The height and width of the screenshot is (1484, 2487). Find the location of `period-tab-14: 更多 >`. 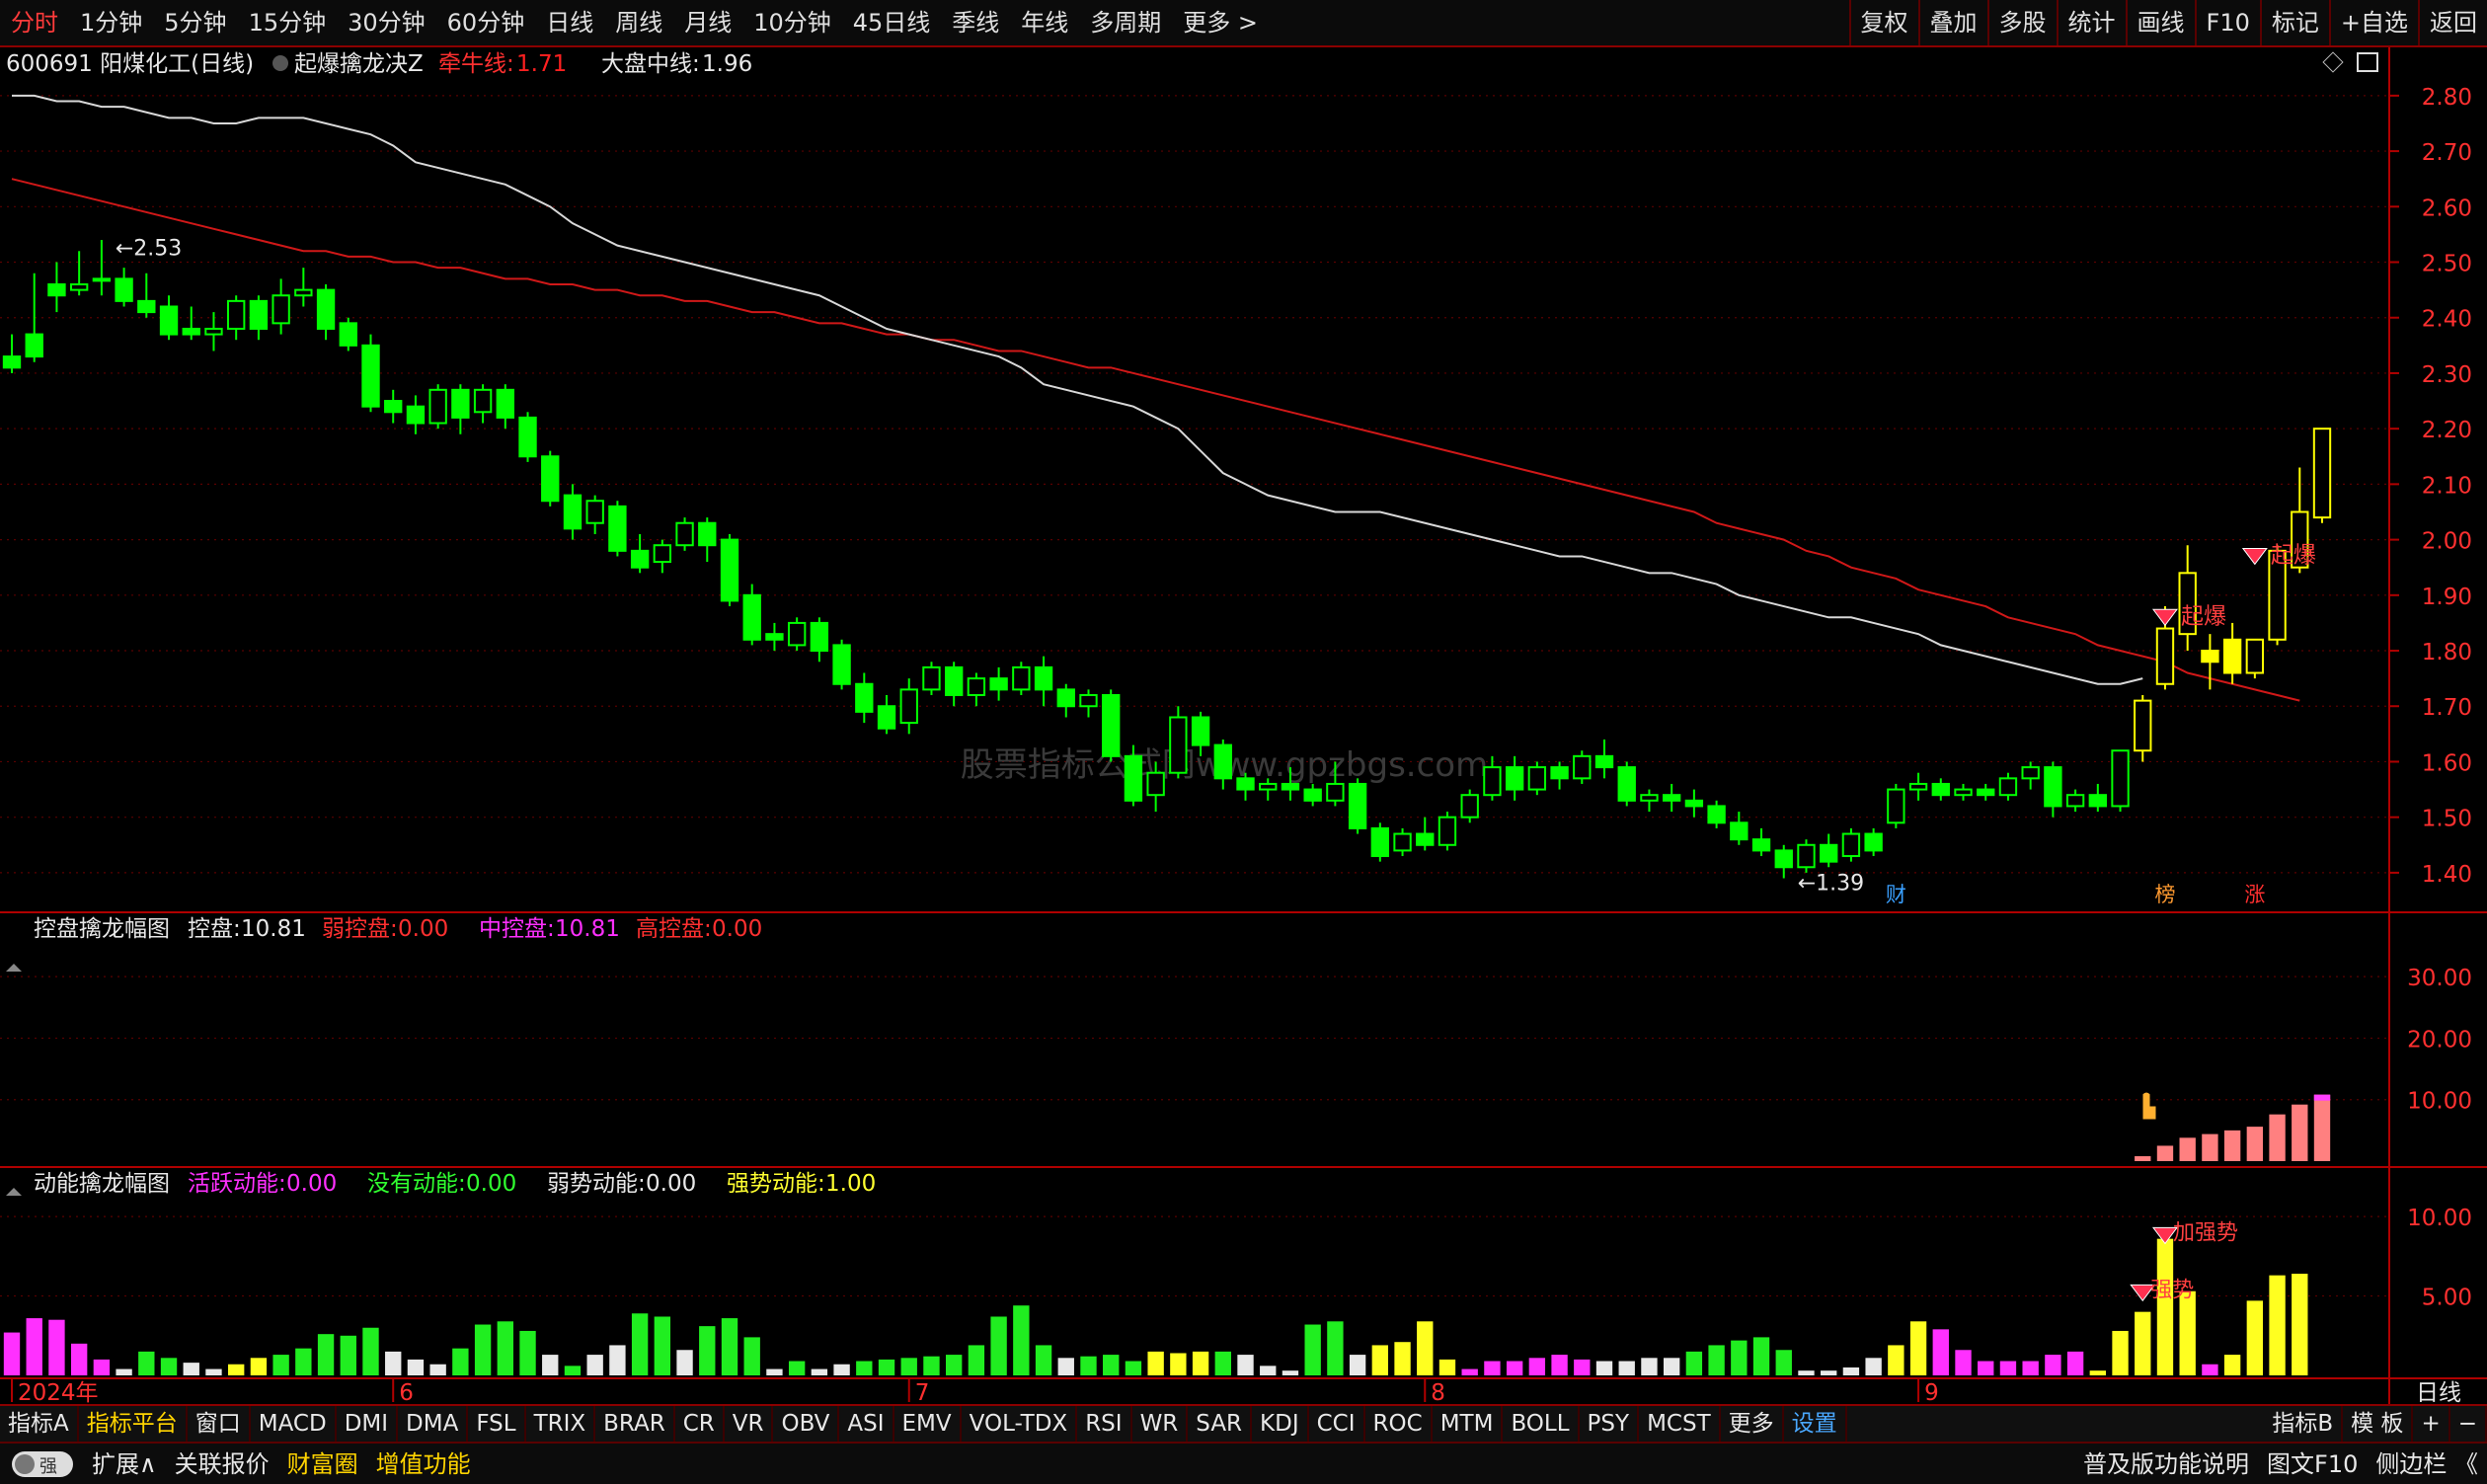

period-tab-14: 更多 > is located at coordinates (1220, 23).